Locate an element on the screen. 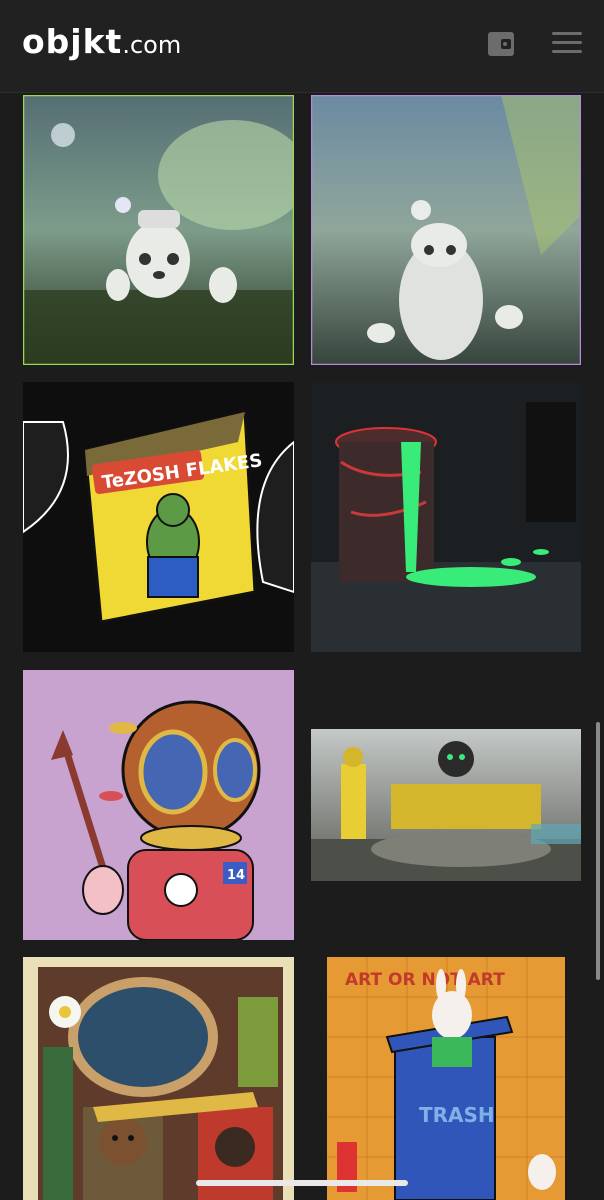 The width and height of the screenshot is (604, 1200). hamburger-menu-icon is located at coordinates (567, 43).